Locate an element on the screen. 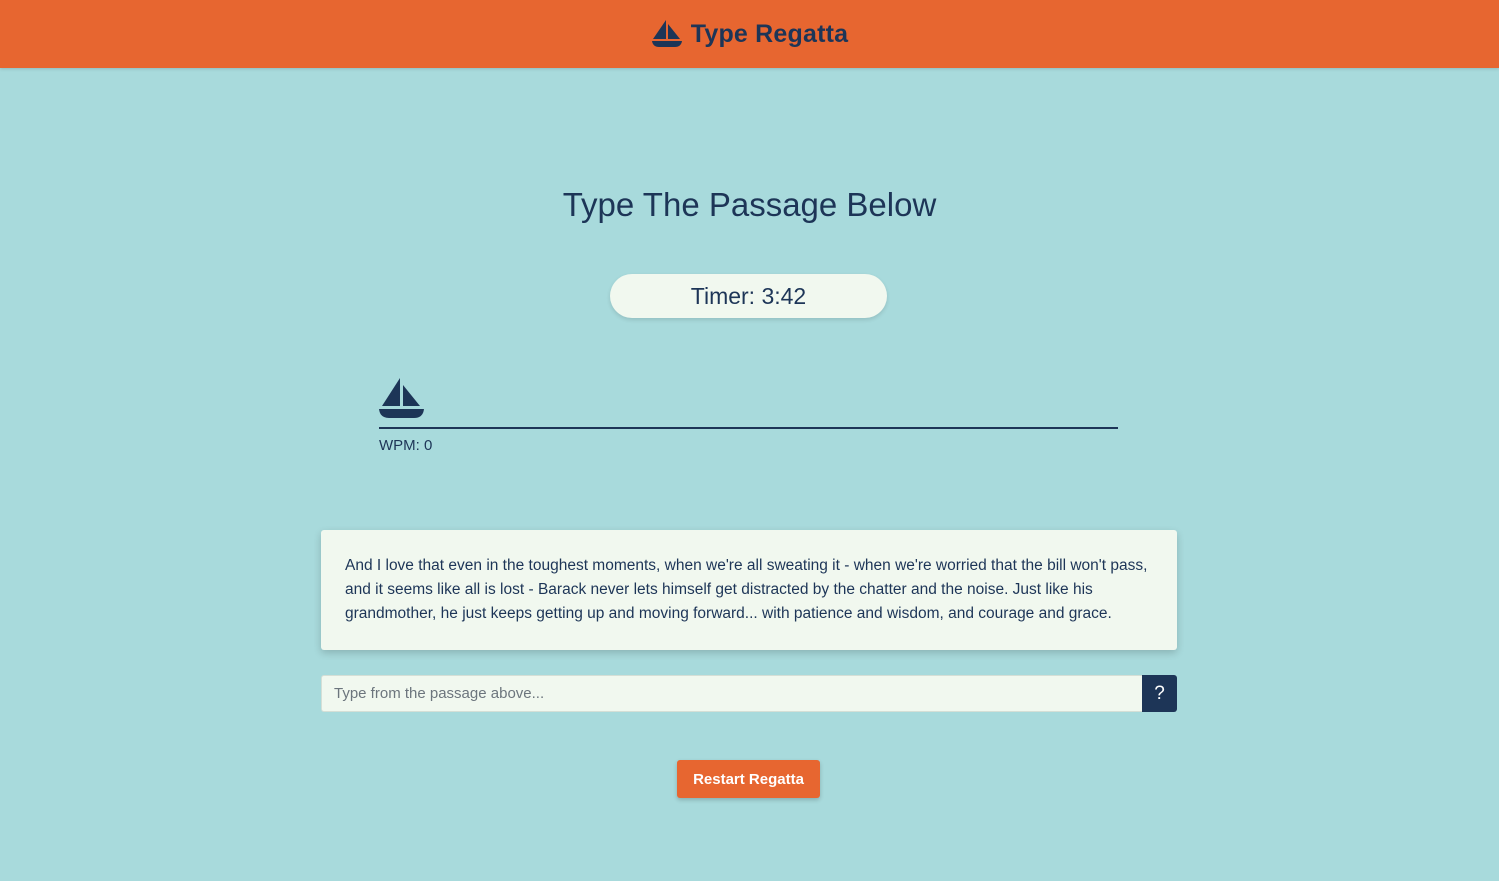 This screenshot has width=1499, height=881. brand-title: Type Regatta is located at coordinates (769, 33).